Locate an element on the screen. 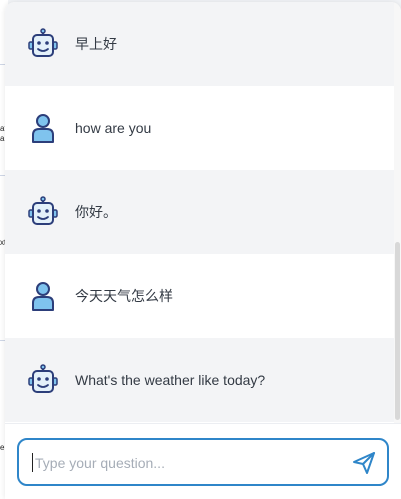  scrollbar-track is located at coordinates (397, 212).